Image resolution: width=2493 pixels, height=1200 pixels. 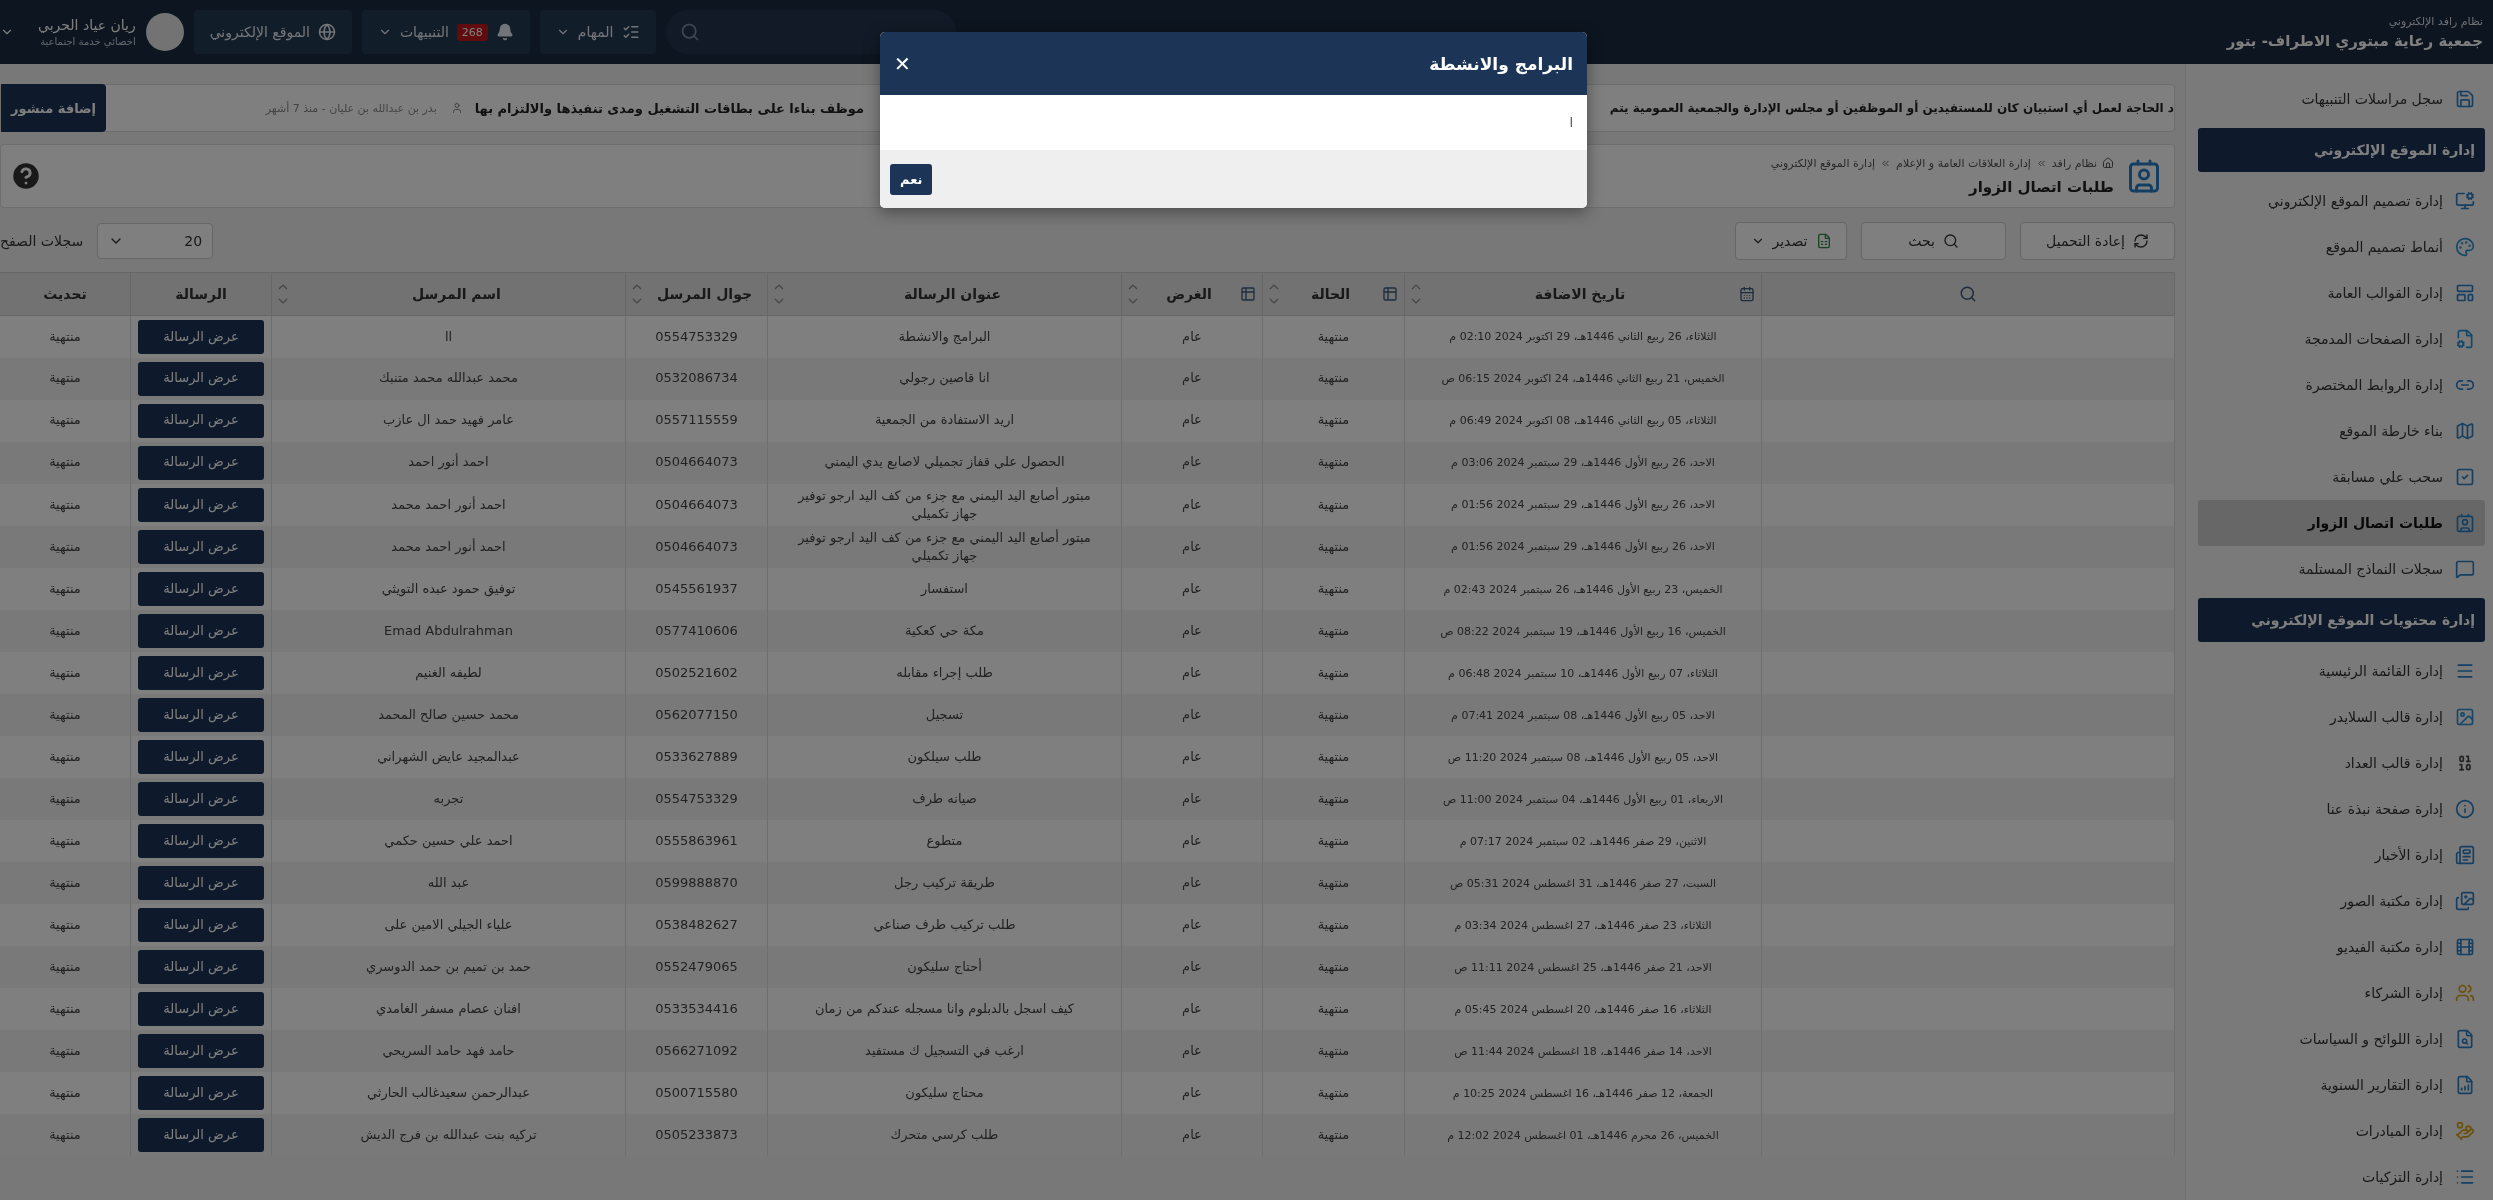 I want to click on table-cell: متطوع, so click(x=944, y=841).